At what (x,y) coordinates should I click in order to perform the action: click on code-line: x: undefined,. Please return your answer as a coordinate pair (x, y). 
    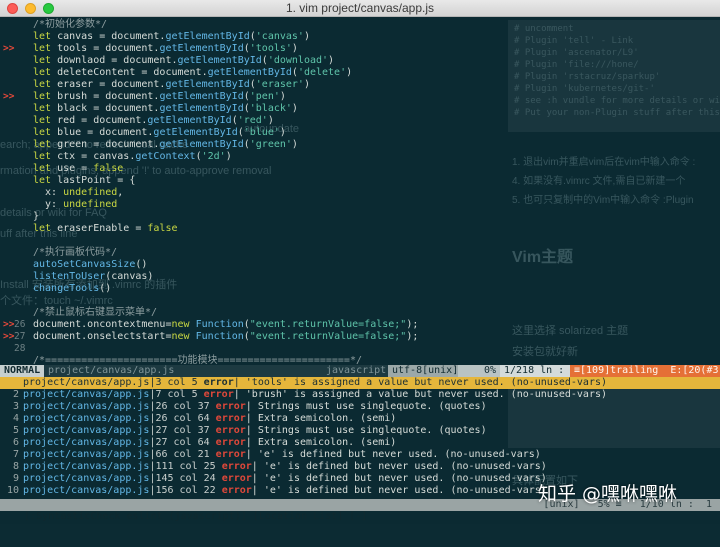
    Looking at the image, I should click on (360, 193).